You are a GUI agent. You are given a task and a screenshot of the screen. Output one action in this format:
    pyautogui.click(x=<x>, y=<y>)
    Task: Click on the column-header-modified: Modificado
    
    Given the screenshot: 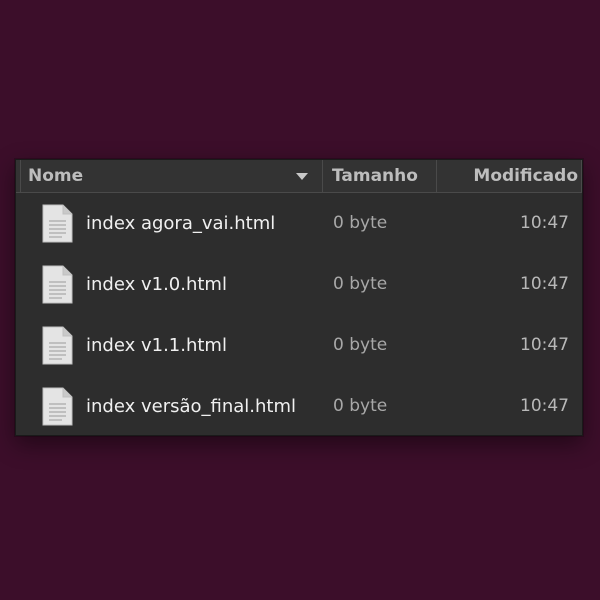 What is the action you would take?
    pyautogui.click(x=509, y=176)
    